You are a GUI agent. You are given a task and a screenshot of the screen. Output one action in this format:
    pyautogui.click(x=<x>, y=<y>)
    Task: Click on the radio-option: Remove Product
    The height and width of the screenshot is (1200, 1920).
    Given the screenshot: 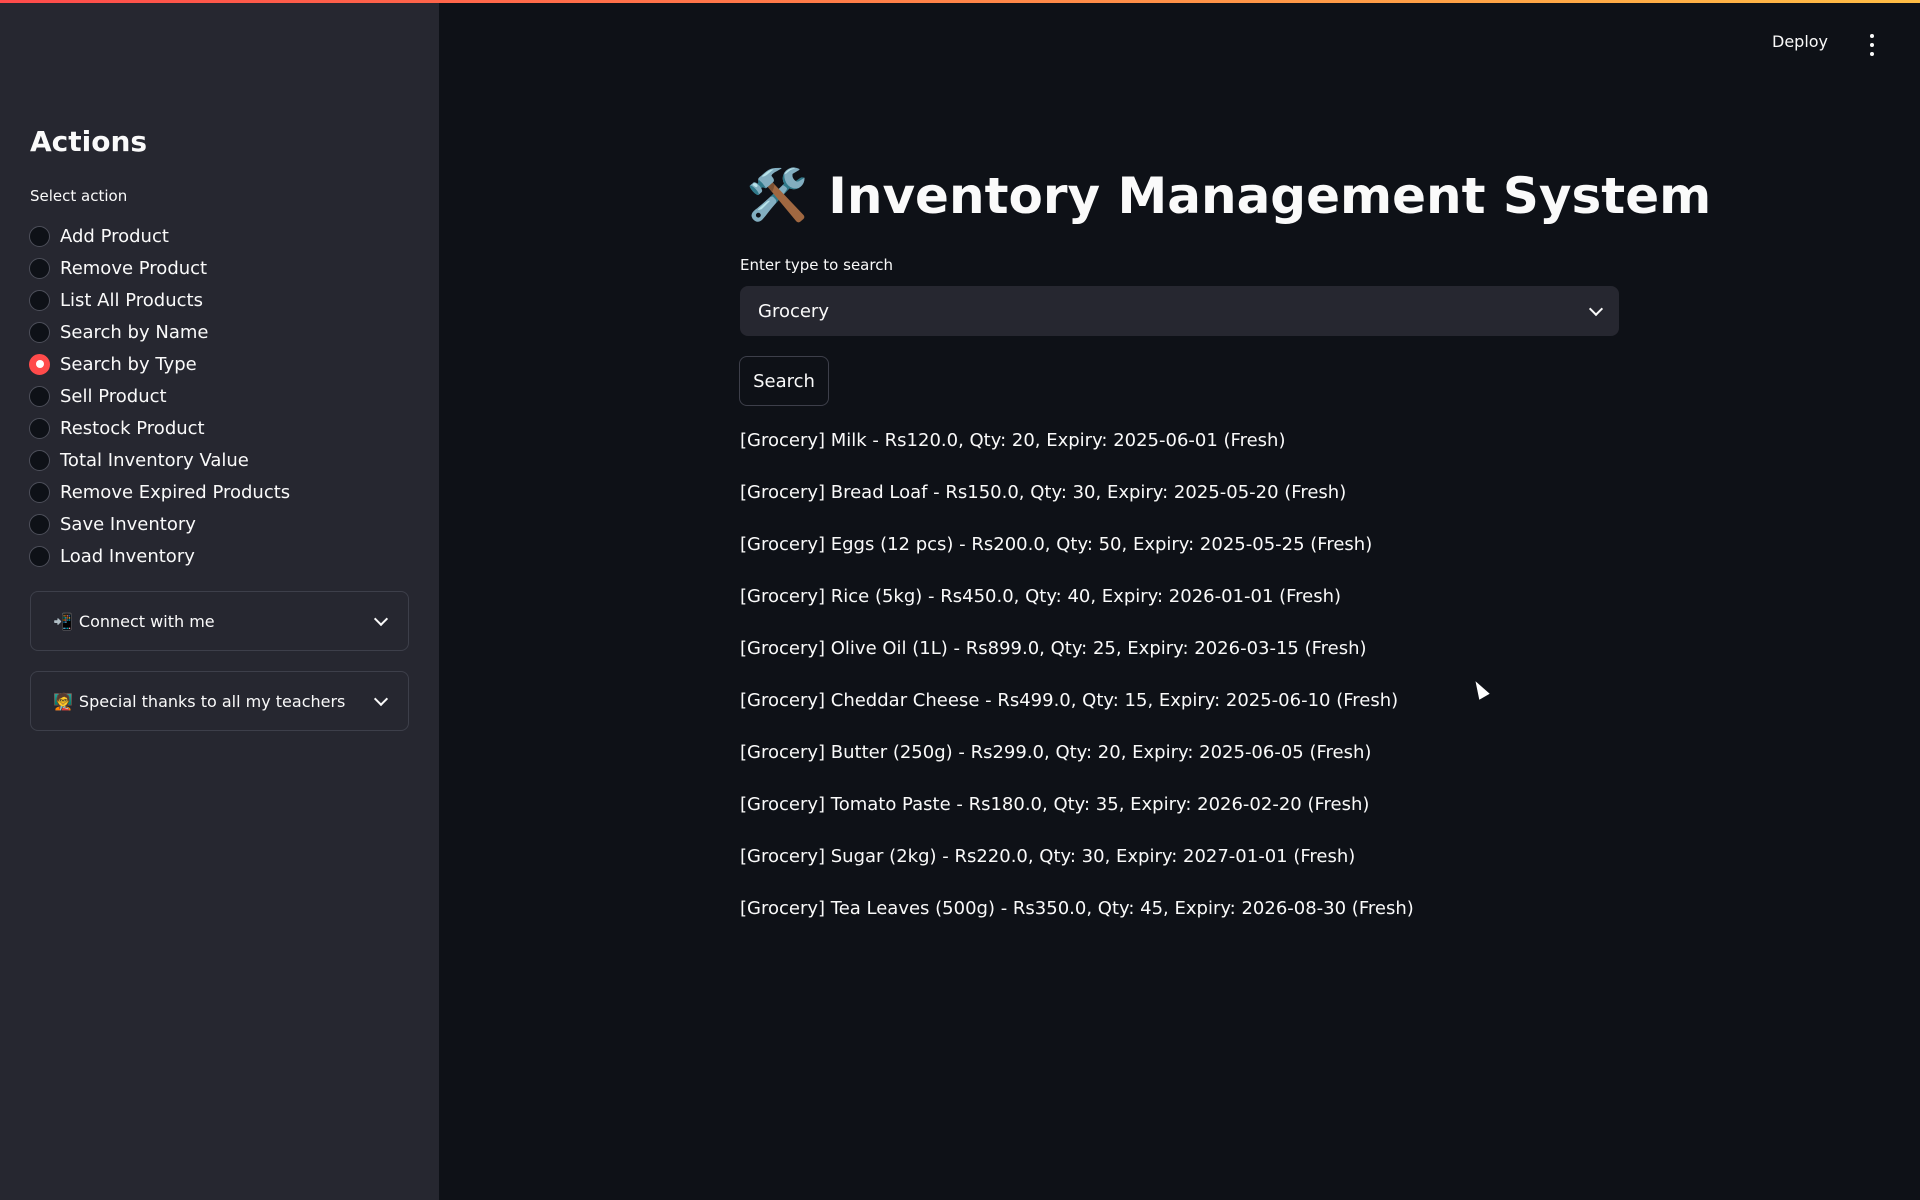 What is the action you would take?
    pyautogui.click(x=159, y=268)
    